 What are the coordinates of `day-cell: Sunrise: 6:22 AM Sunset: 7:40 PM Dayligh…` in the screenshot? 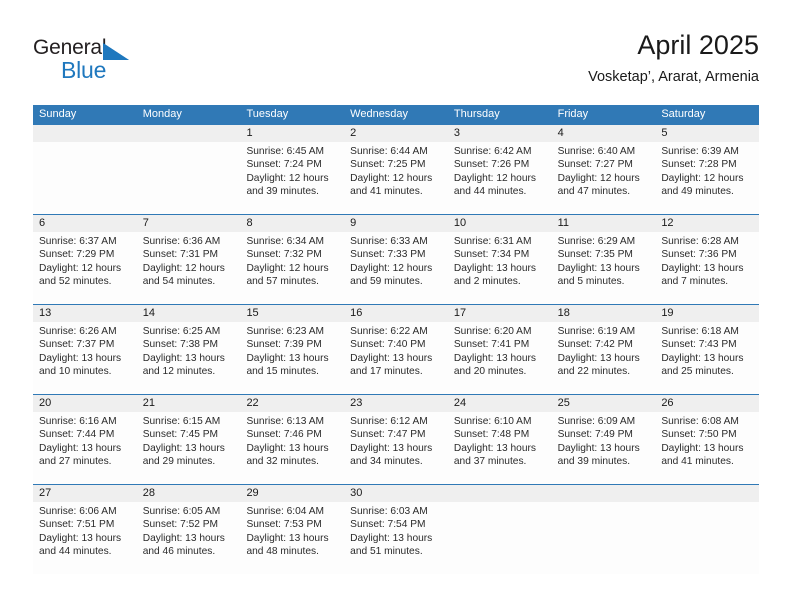 It's located at (396, 358).